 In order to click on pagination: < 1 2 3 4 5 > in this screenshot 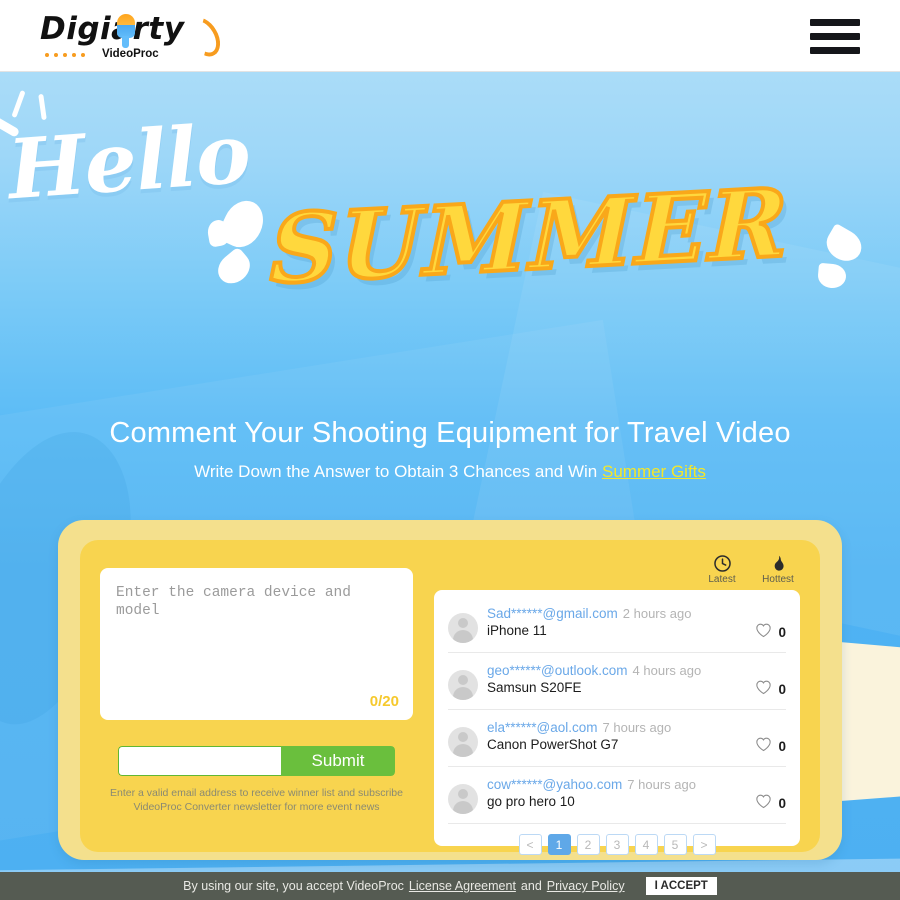, I will do `click(617, 839)`.